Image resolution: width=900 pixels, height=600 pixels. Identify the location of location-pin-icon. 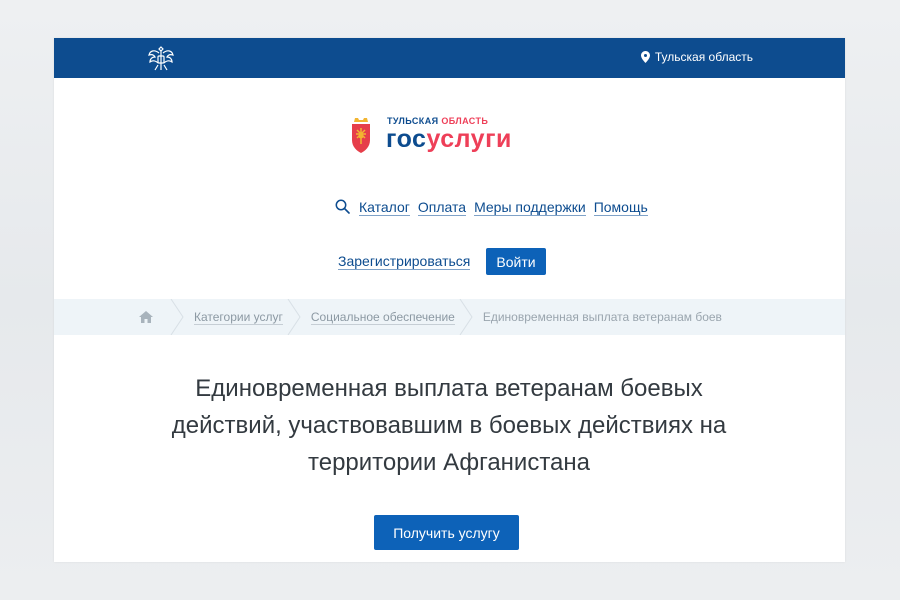
(645, 57).